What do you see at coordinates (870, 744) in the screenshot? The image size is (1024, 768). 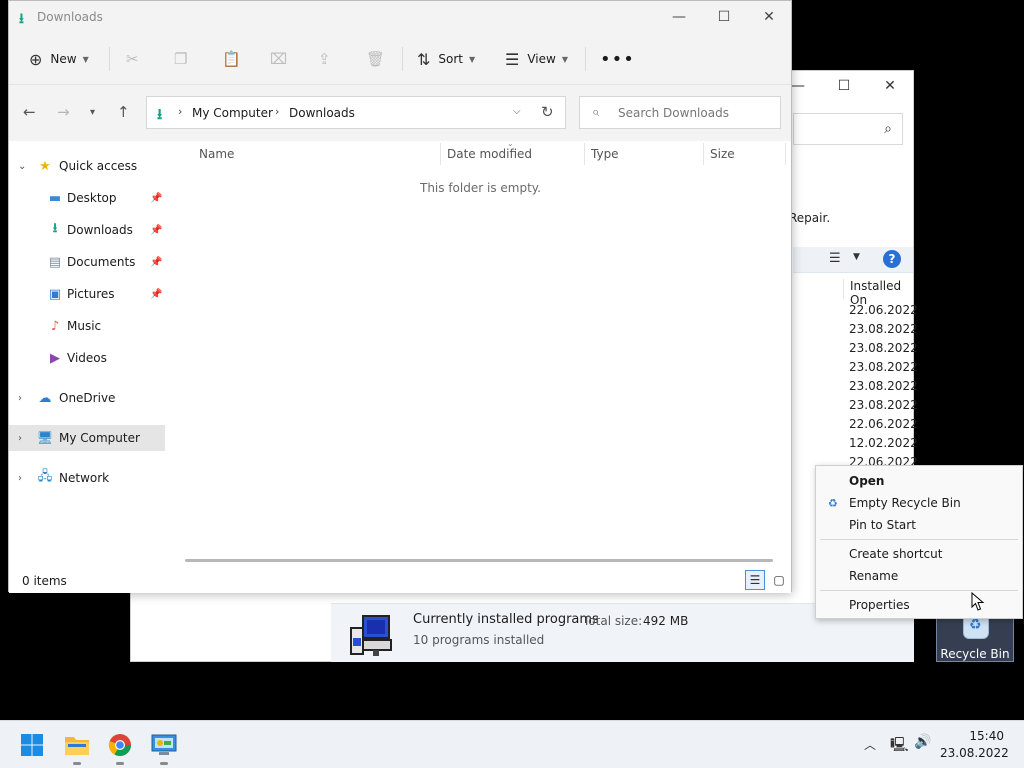 I see `chevron-up-icon: ︿` at bounding box center [870, 744].